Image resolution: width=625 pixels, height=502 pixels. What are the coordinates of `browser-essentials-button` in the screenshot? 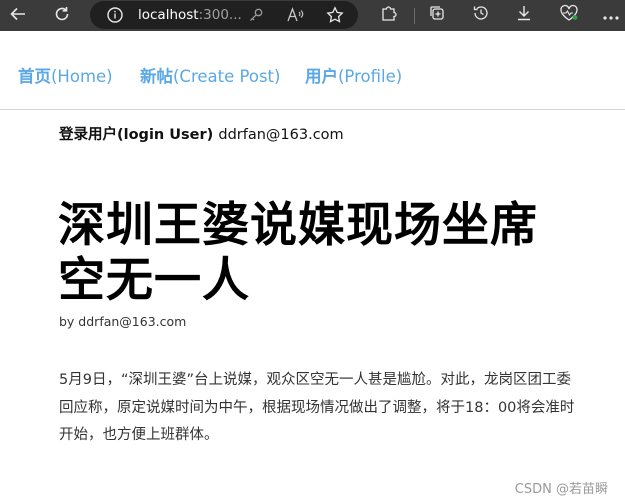 It's located at (569, 15).